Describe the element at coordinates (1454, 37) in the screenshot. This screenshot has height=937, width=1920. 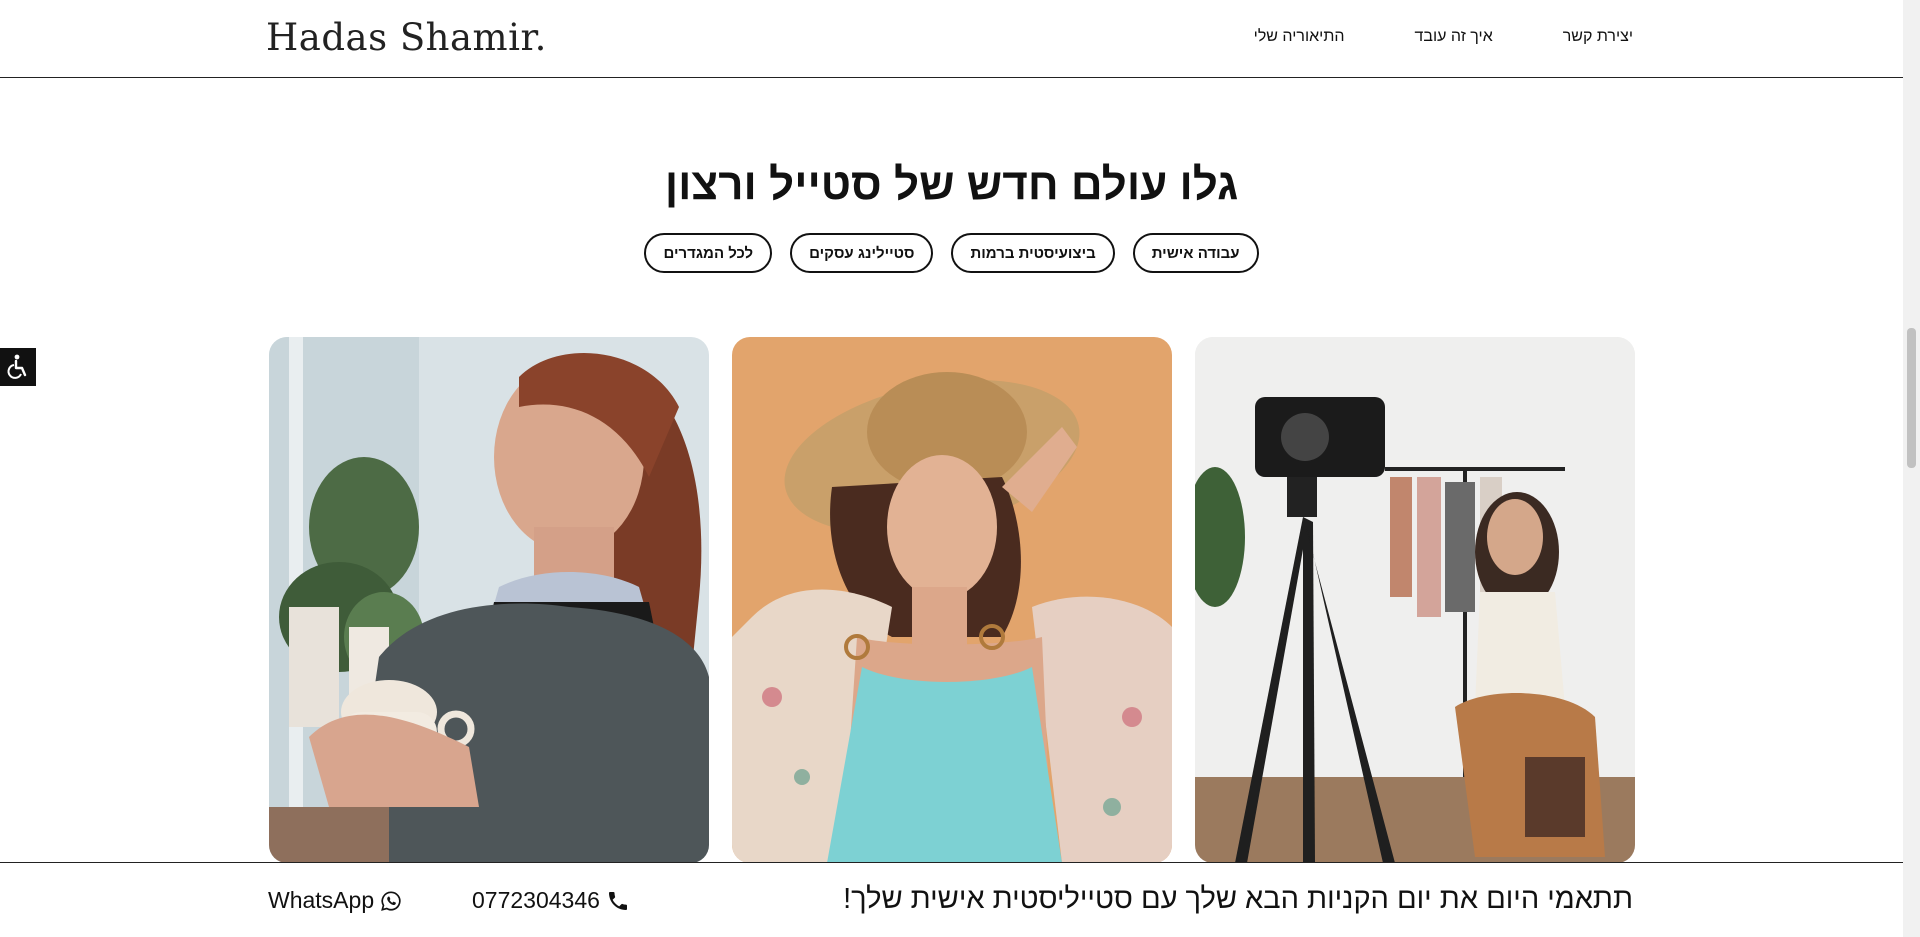
I see `nav-item-how-it-works: איך זה עובד` at that location.